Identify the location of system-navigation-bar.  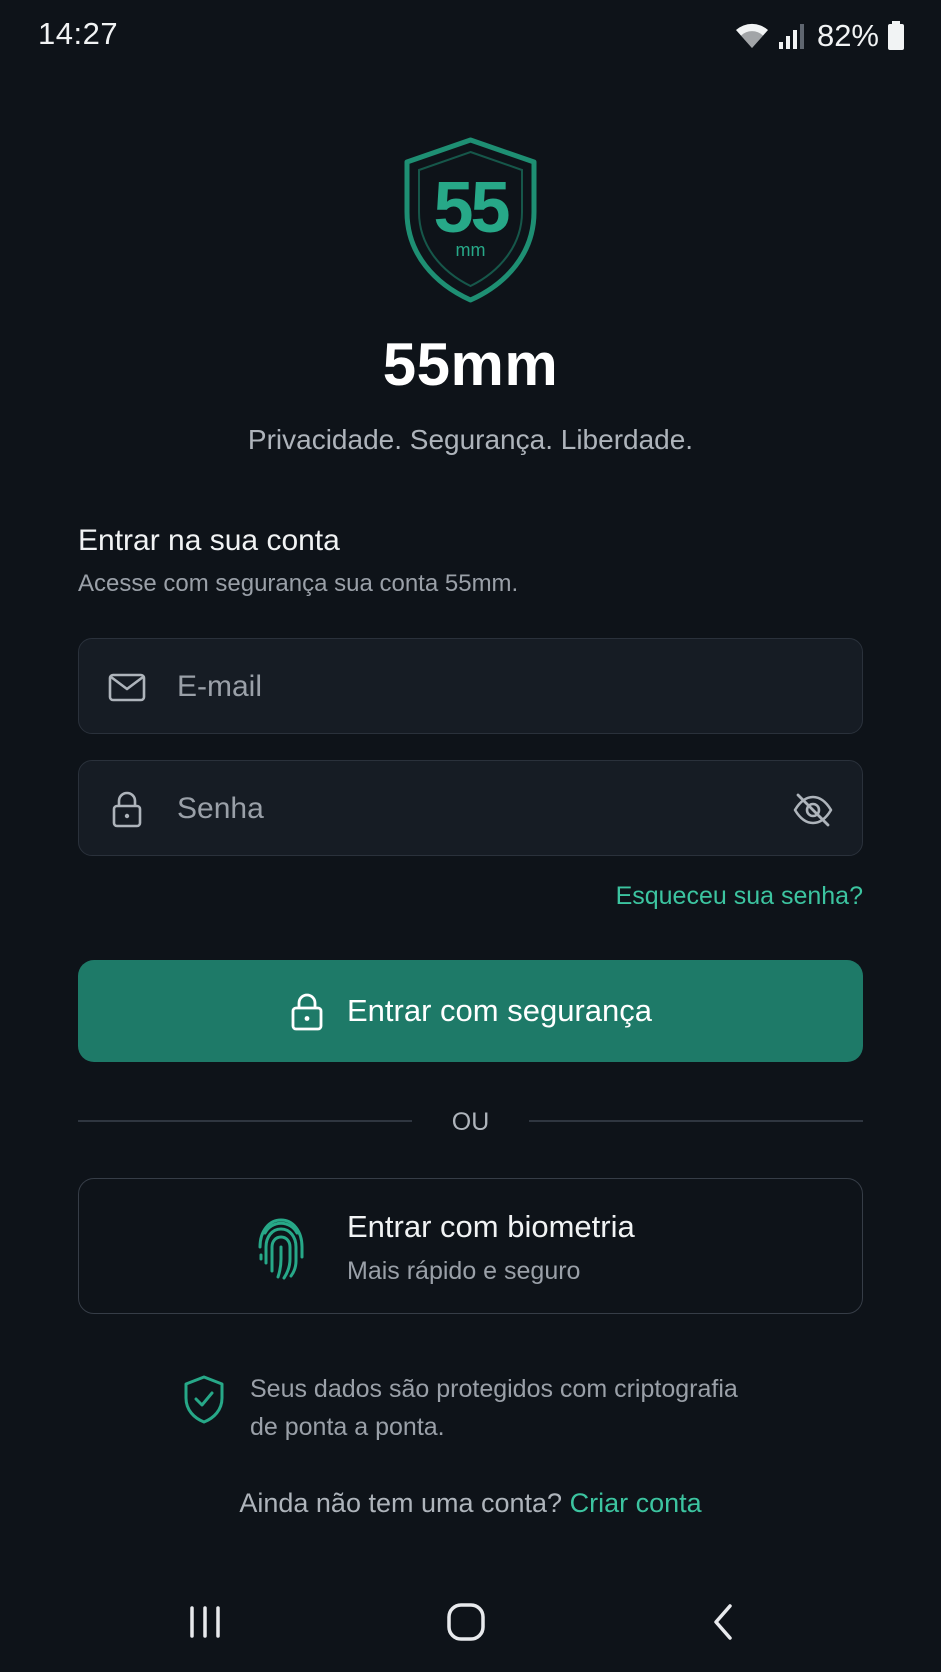
(470, 1626).